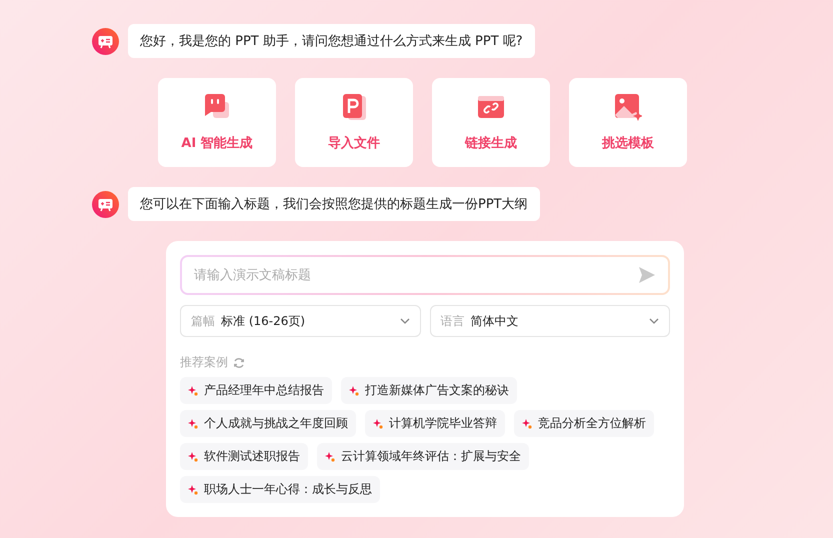 Image resolution: width=833 pixels, height=538 pixels. I want to click on image-icon, so click(628, 107).